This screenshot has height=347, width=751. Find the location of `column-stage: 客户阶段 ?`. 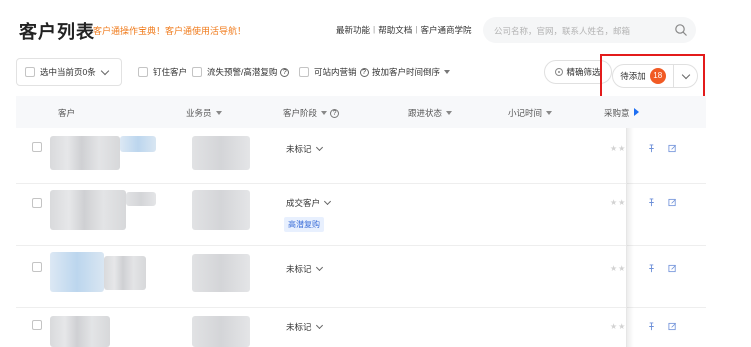

column-stage: 客户阶段 ? is located at coordinates (311, 113).